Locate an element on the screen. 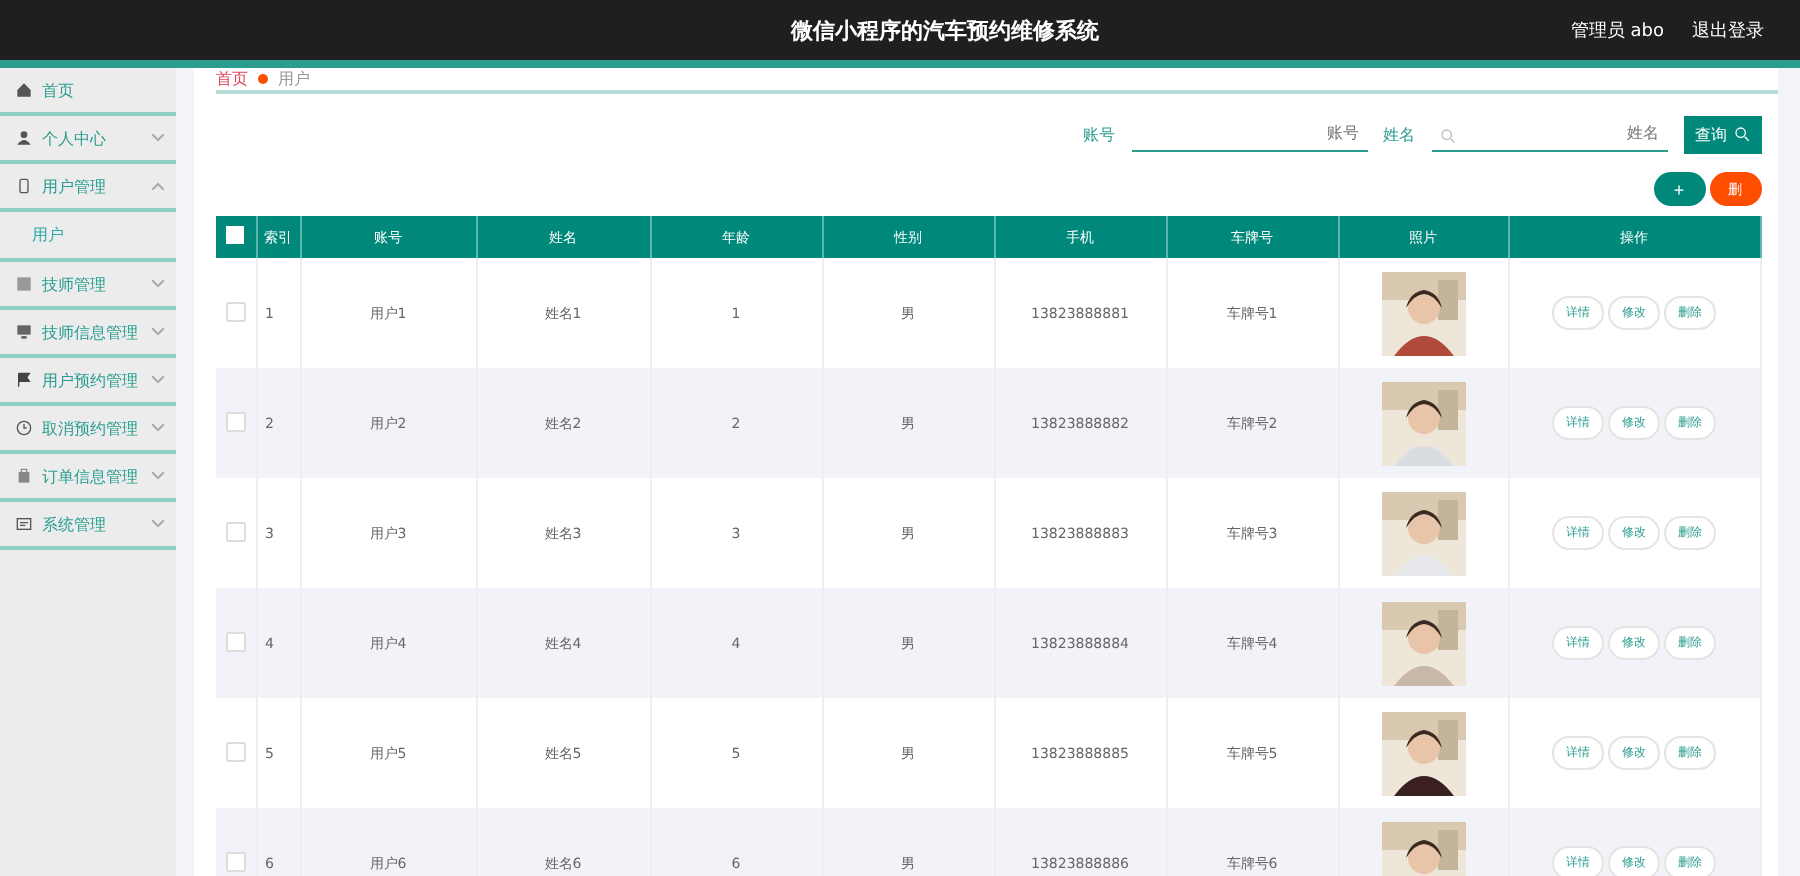  bag-icon is located at coordinates (24, 476).